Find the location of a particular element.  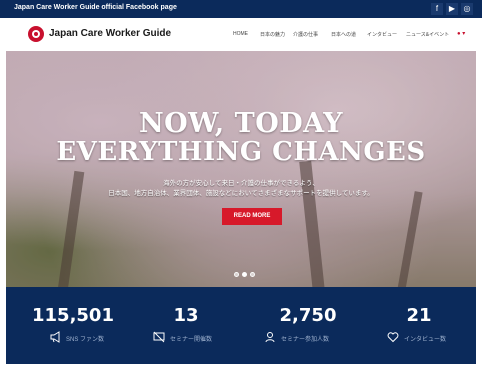

stat-interviews-value: 21 is located at coordinates (419, 315).